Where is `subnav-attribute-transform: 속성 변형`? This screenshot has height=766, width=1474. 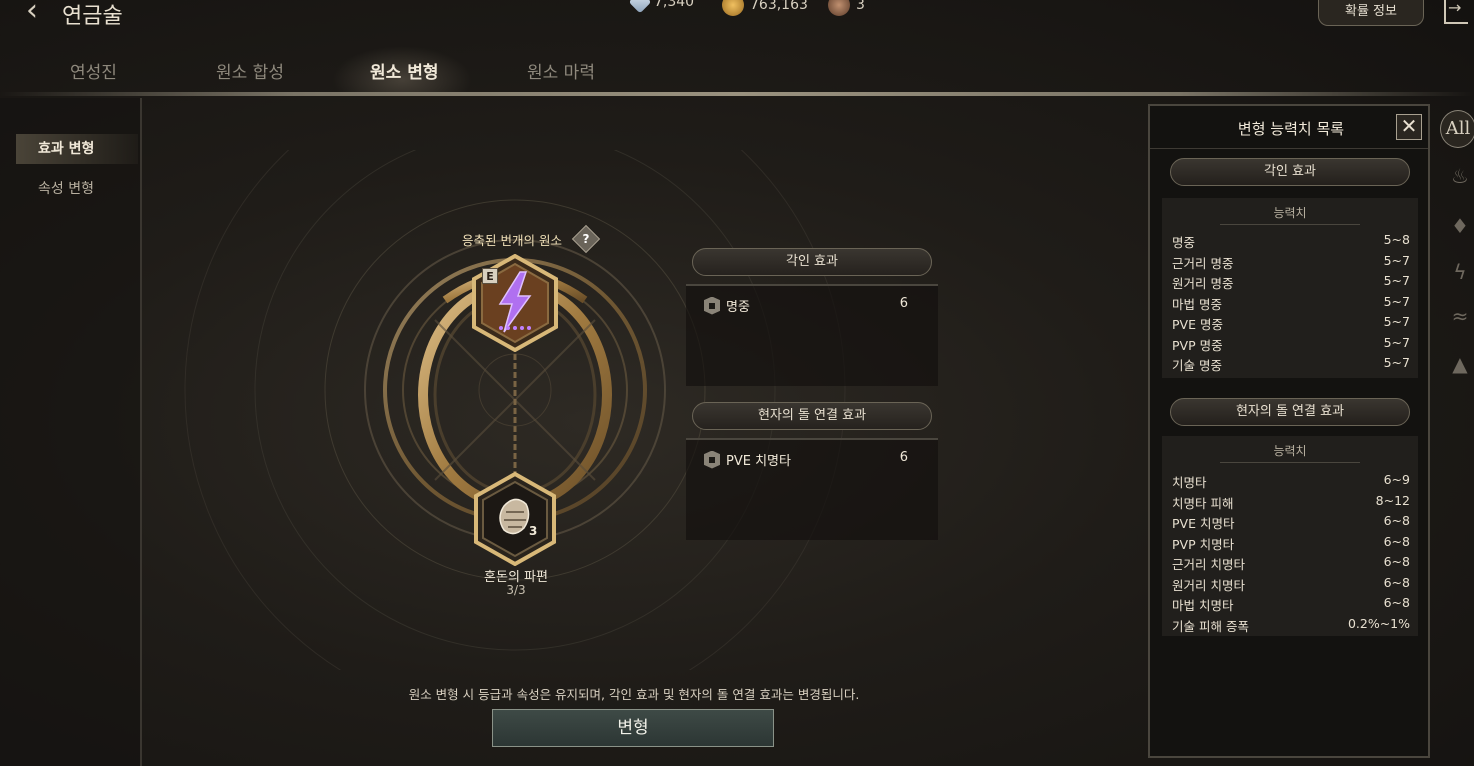 subnav-attribute-transform: 속성 변형 is located at coordinates (77, 189).